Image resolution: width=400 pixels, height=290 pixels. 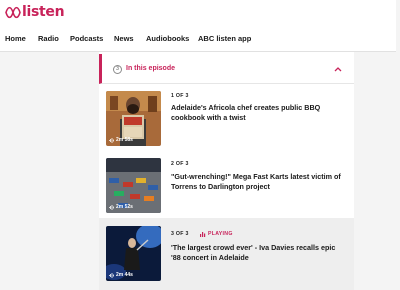 What do you see at coordinates (398, 145) in the screenshot?
I see `page-scrollbar` at bounding box center [398, 145].